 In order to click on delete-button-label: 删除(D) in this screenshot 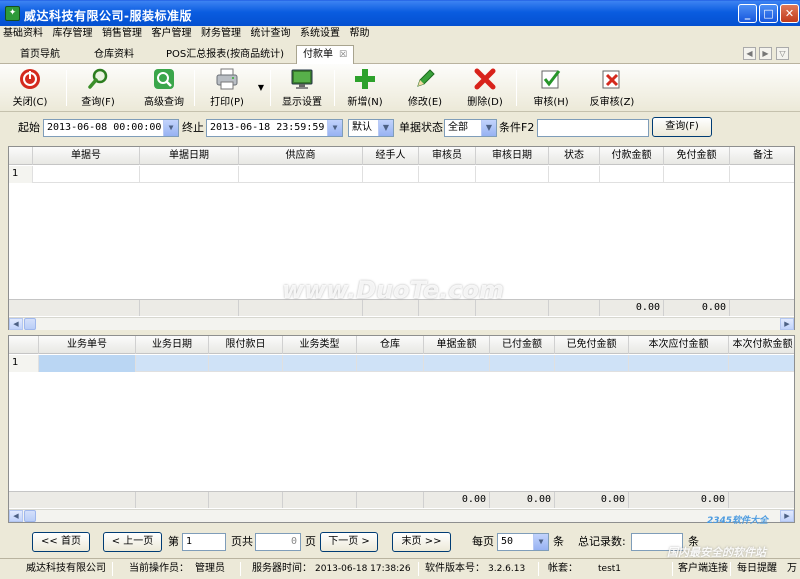, I will do `click(485, 102)`.